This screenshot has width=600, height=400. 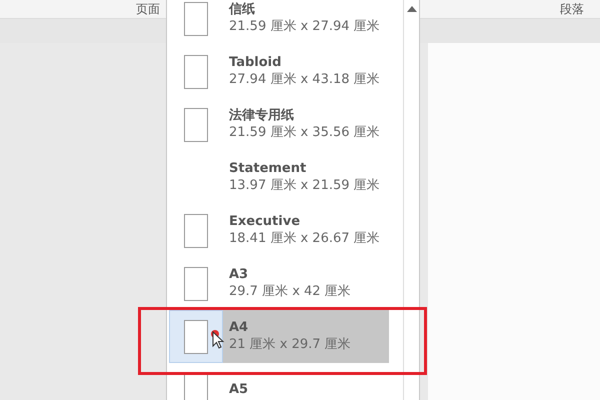 I want to click on scroll-up-icon, so click(x=411, y=9).